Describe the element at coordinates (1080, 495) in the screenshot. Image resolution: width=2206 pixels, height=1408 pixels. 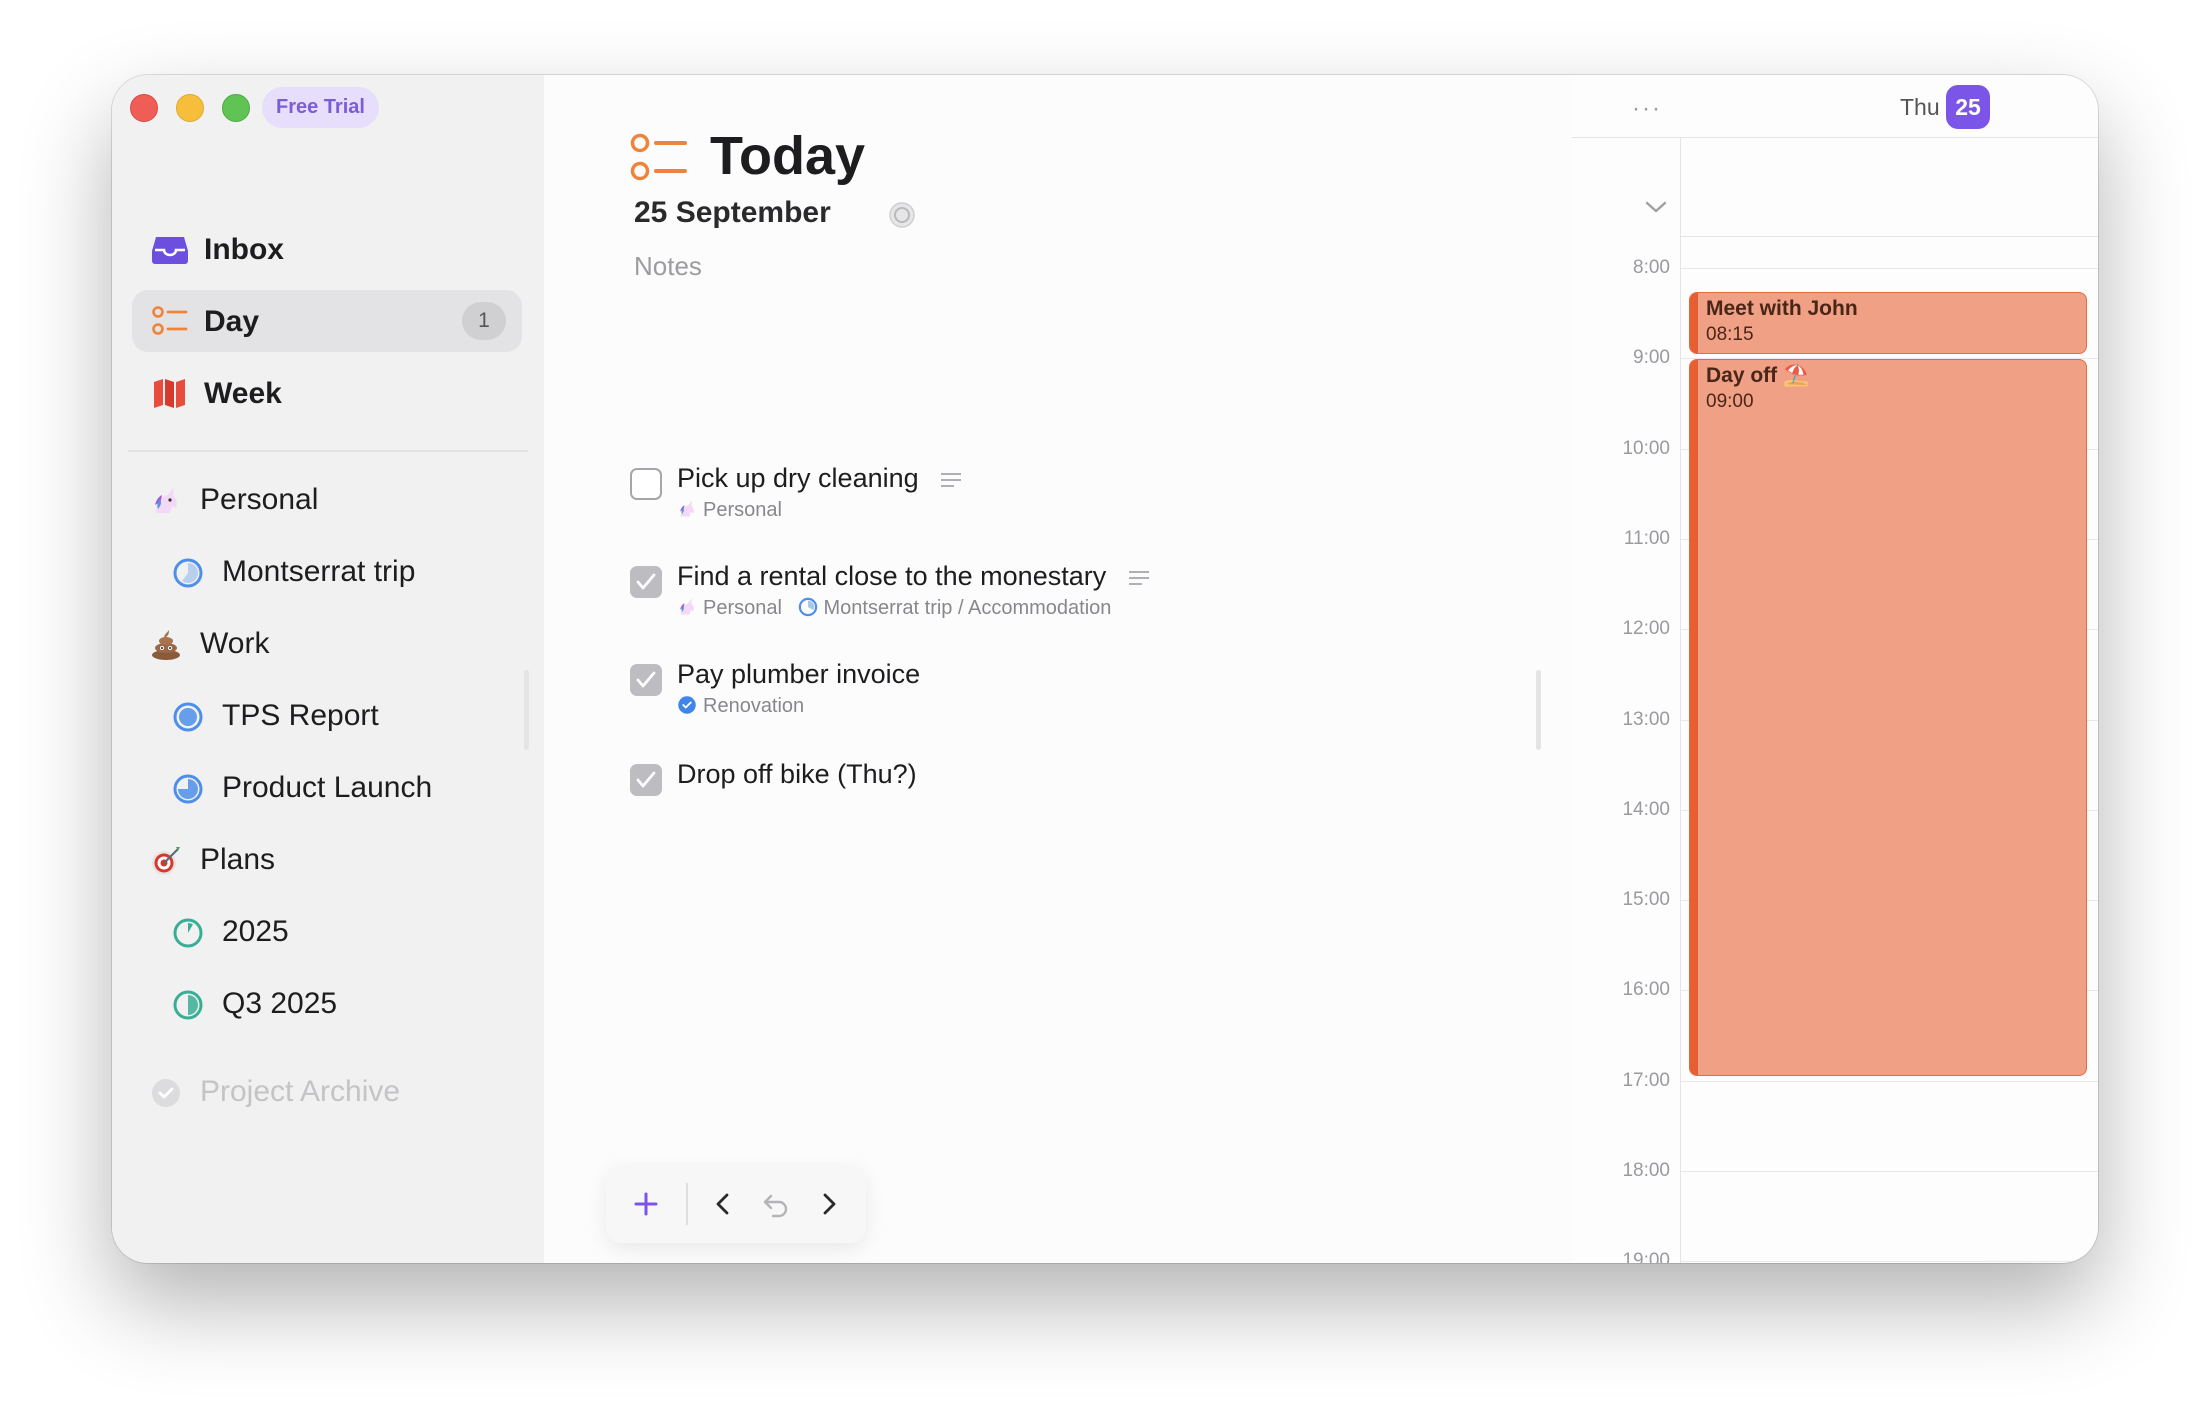
I see `task-row: Pick up dry cleaning Personal` at that location.